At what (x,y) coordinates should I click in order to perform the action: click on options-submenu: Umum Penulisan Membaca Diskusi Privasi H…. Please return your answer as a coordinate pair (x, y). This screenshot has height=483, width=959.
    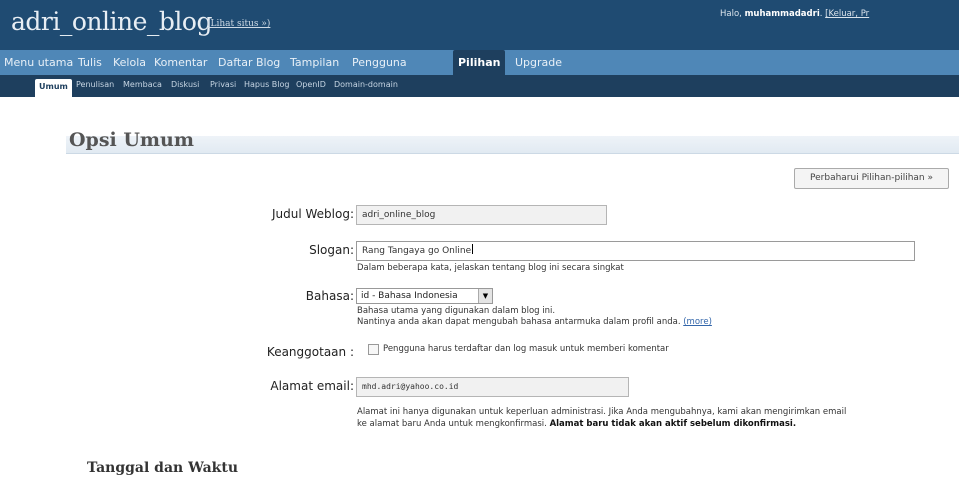
    Looking at the image, I should click on (479, 86).